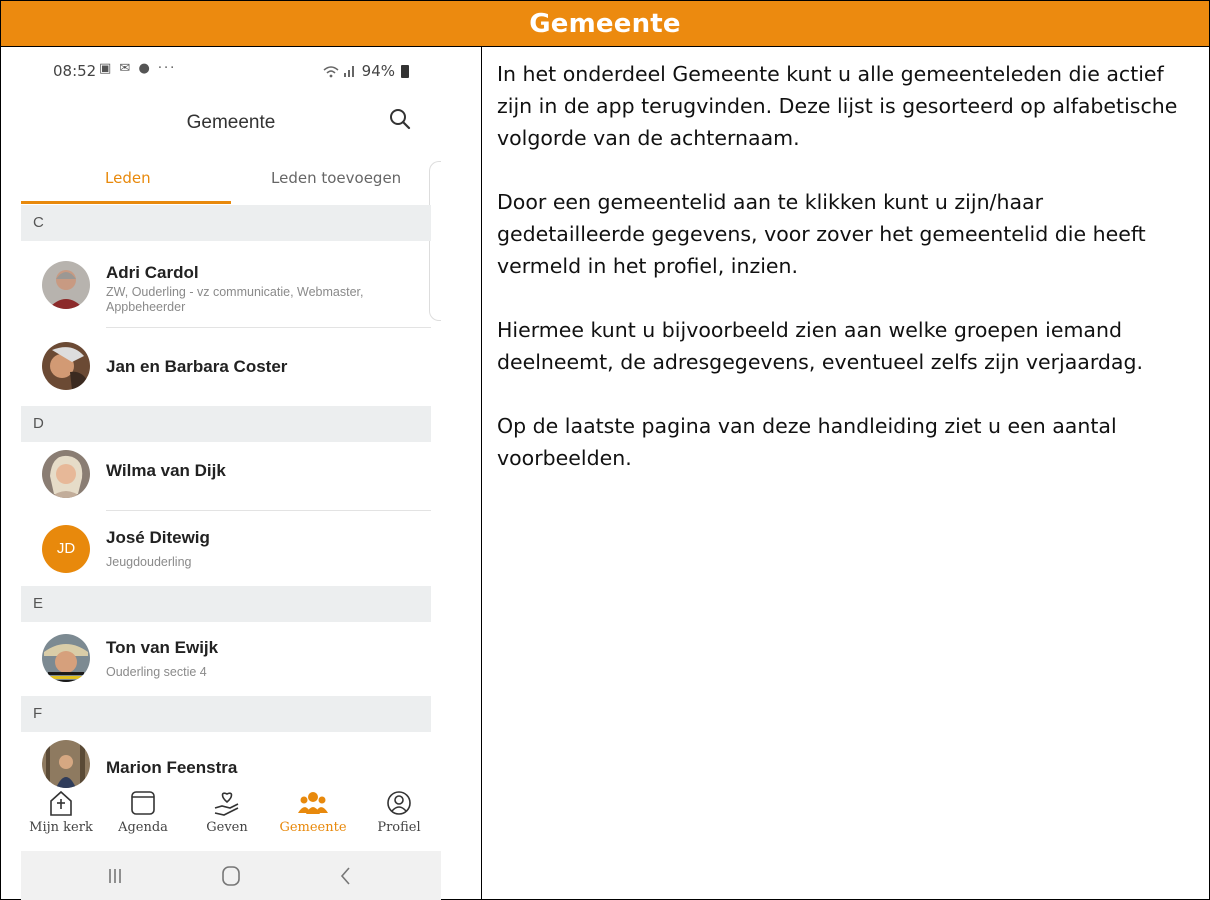 Image resolution: width=1210 pixels, height=900 pixels. What do you see at coordinates (313, 803) in the screenshot?
I see `people-icon` at bounding box center [313, 803].